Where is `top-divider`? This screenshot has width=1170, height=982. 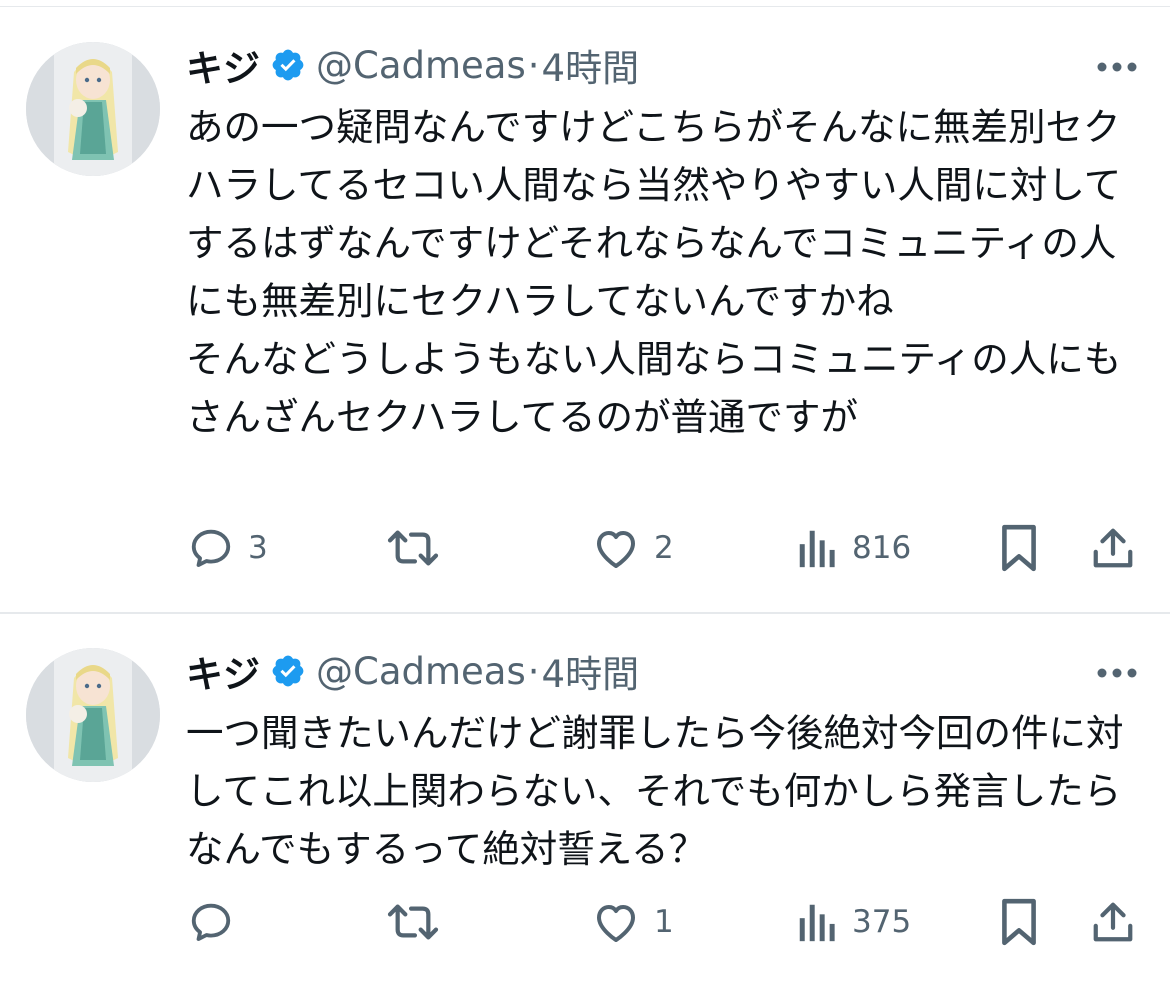
top-divider is located at coordinates (585, 6).